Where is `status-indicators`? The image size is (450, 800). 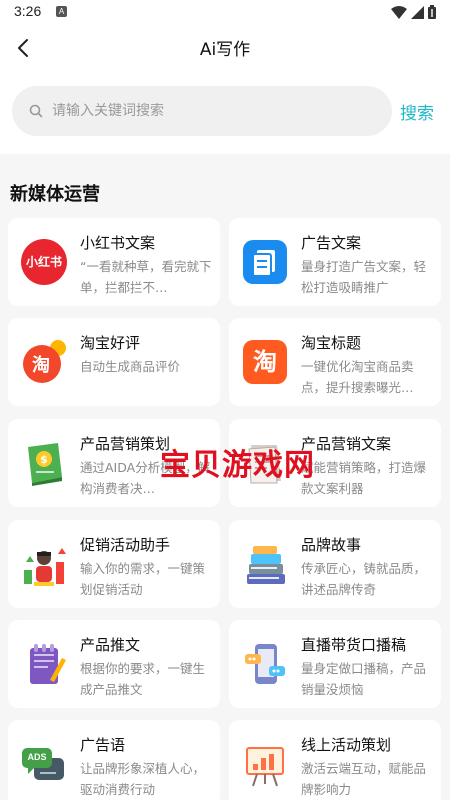 status-indicators is located at coordinates (413, 12).